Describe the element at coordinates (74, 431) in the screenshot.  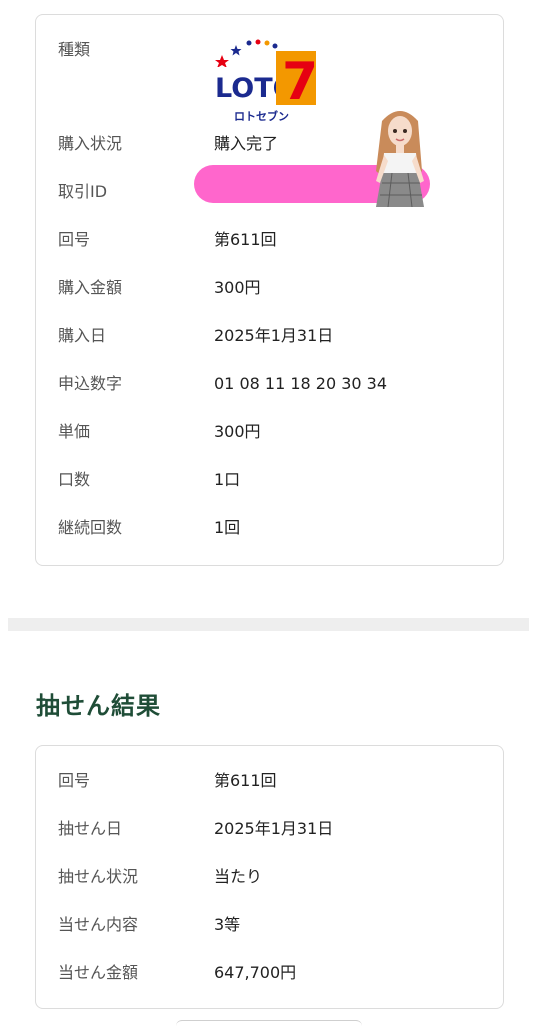
I see `unit-price-label: 単価` at that location.